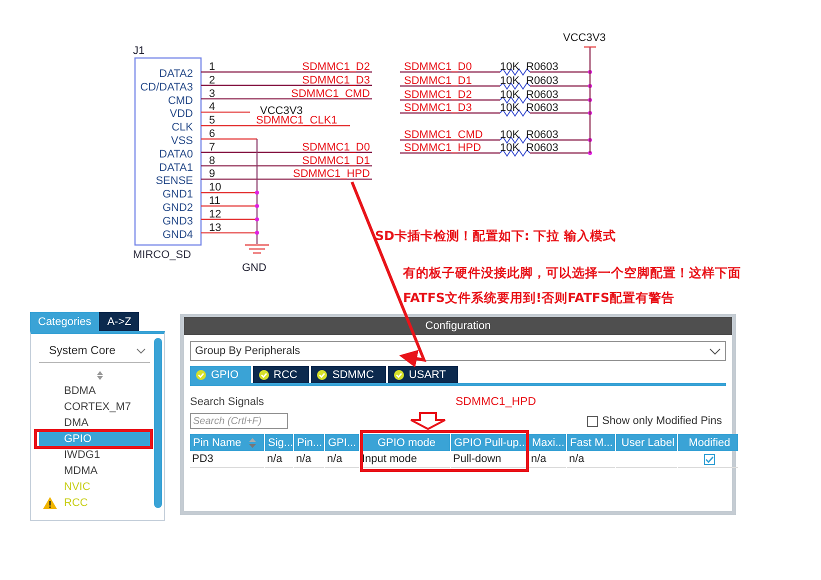 The width and height of the screenshot is (821, 580). What do you see at coordinates (119, 321) in the screenshot?
I see `sidebar-tab: A->Z` at bounding box center [119, 321].